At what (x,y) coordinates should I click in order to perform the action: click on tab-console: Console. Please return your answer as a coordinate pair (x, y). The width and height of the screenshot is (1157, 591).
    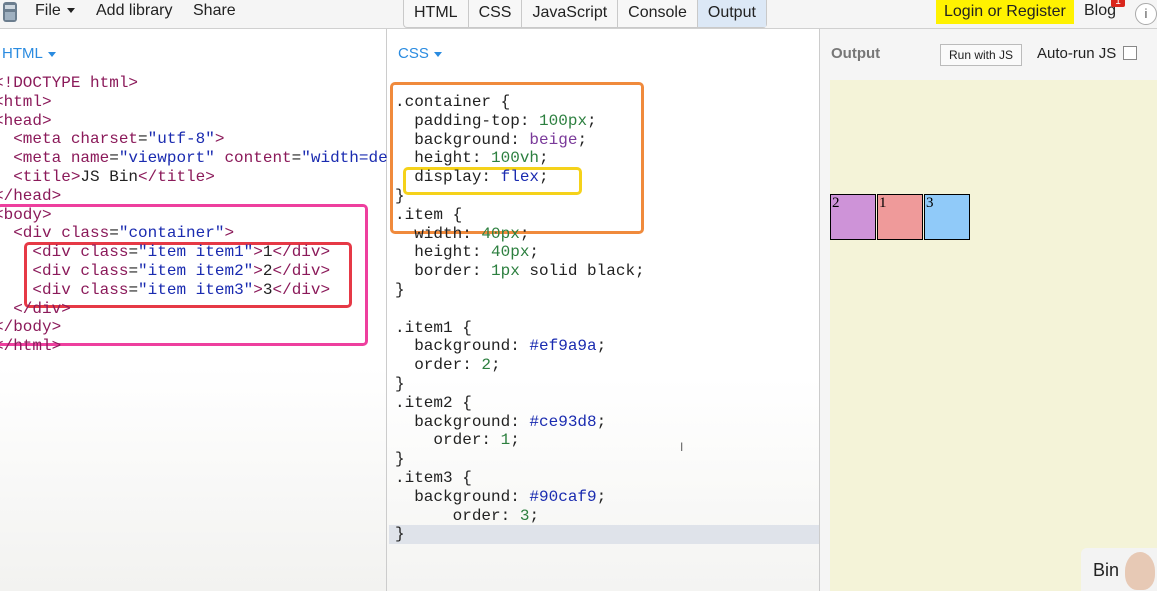
    Looking at the image, I should click on (658, 13).